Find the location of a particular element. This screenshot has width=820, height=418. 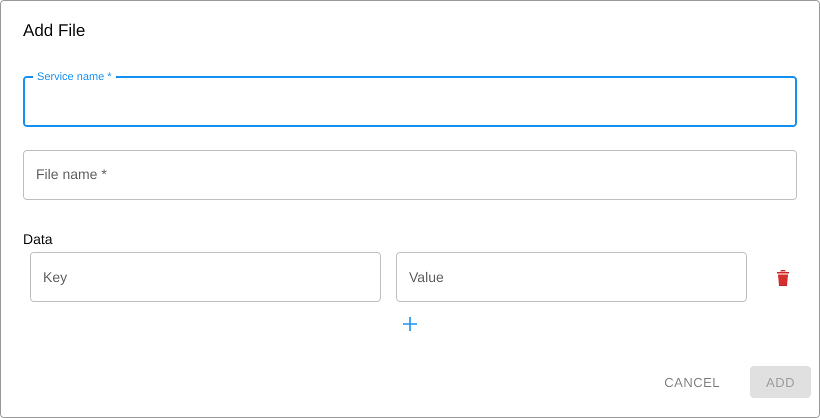

cancel-button: CANCEL is located at coordinates (692, 382).